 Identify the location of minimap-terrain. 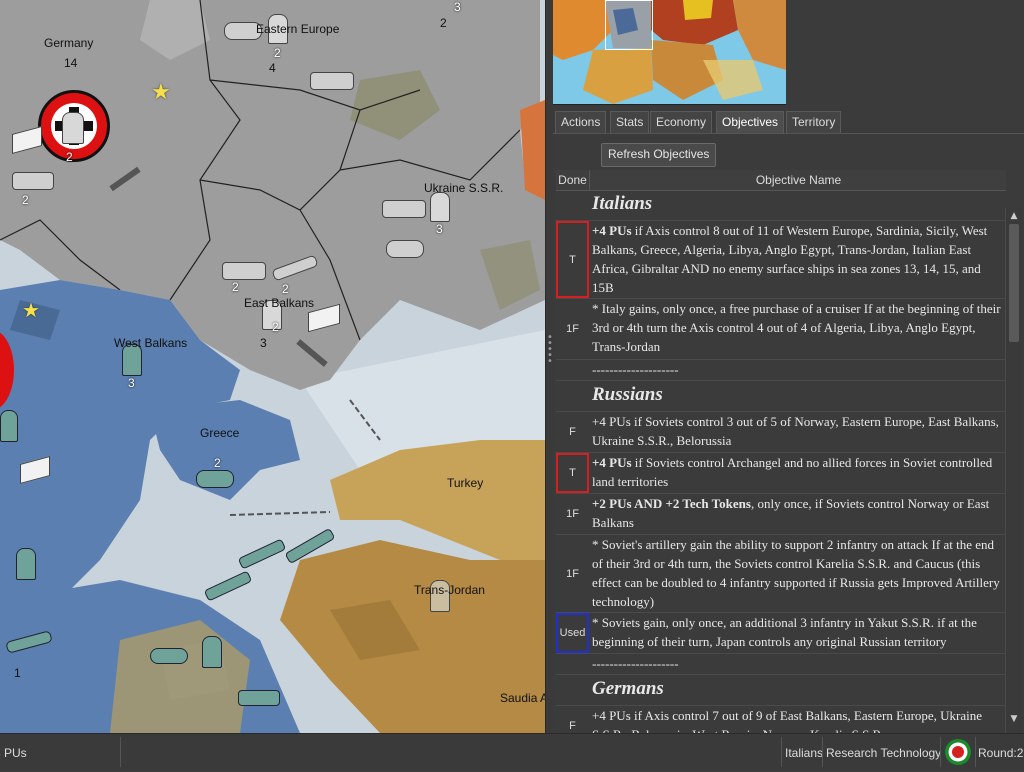
(669, 52).